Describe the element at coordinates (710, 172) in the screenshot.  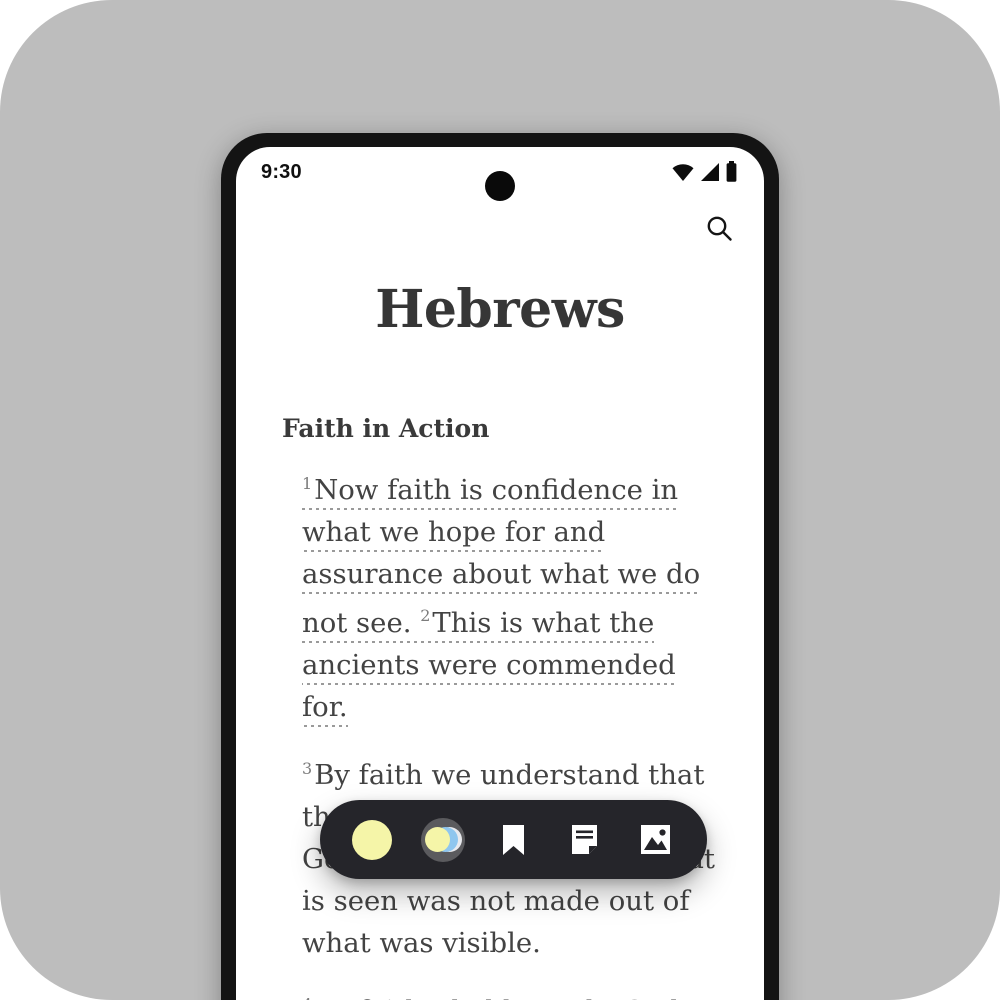
I see `cellular-signal-icon` at that location.